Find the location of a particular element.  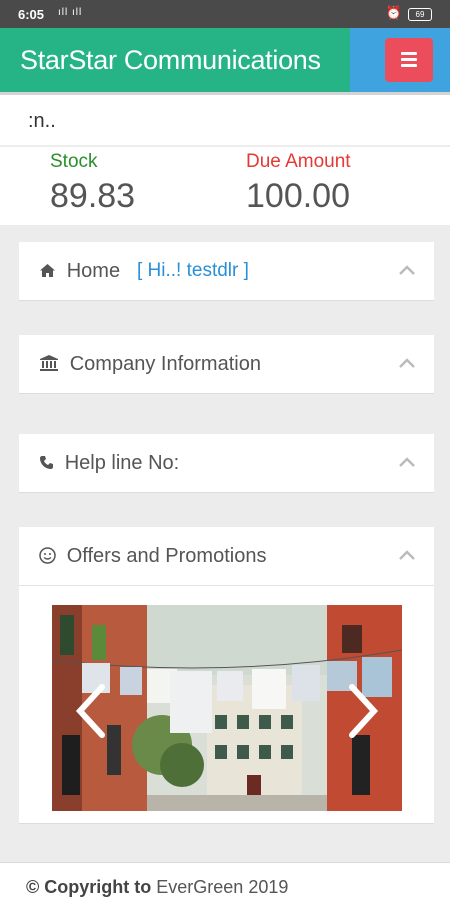

copyright-text: © Copyright to EverGreen 2019 is located at coordinates (157, 887).